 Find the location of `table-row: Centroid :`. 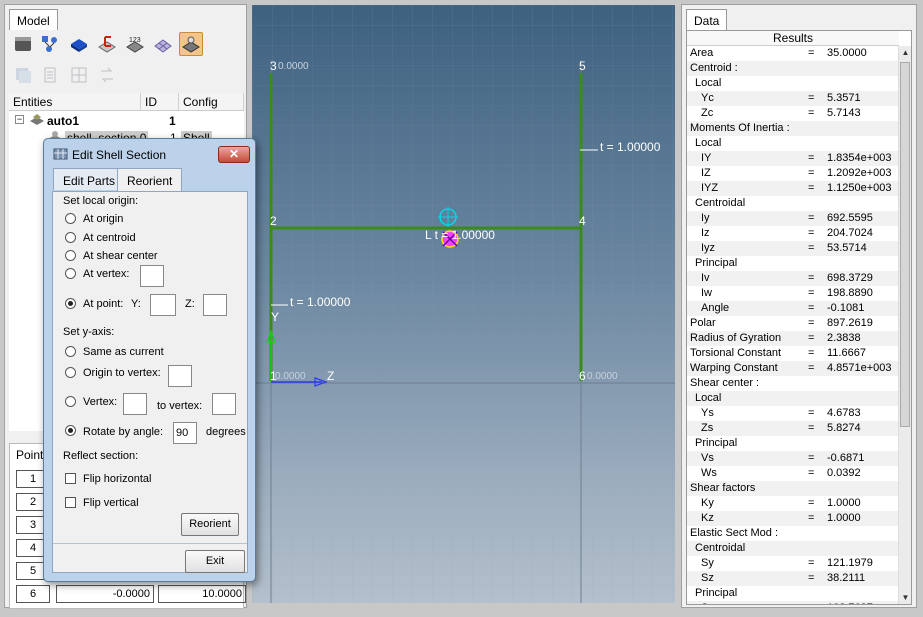

table-row: Centroid : is located at coordinates (793, 68).